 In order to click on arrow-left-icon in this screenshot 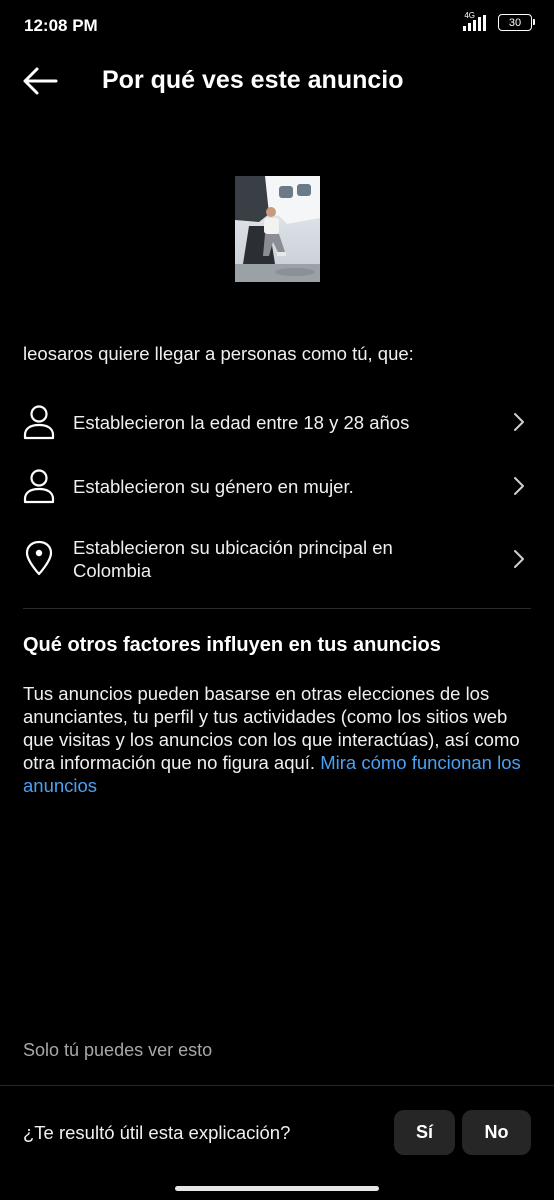, I will do `click(40, 81)`.